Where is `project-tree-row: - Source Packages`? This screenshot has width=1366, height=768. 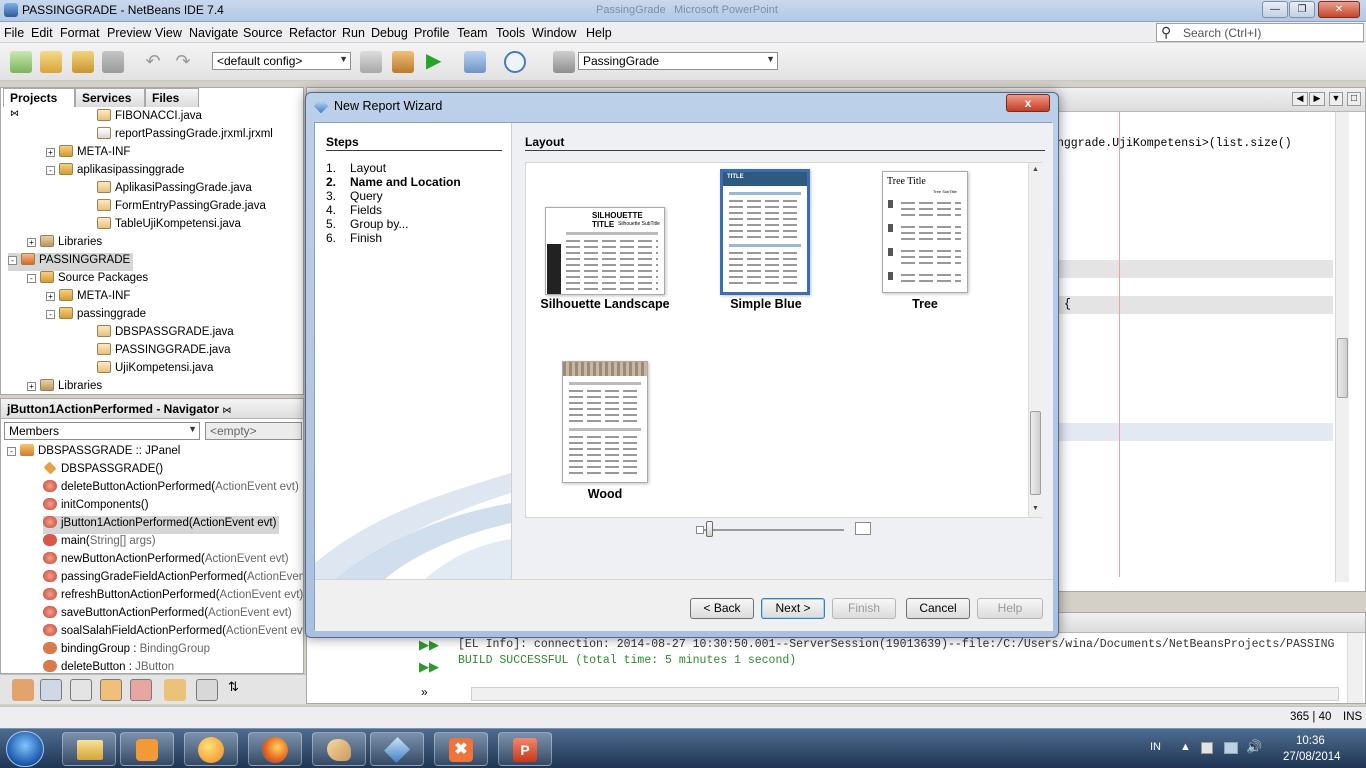 project-tree-row: - Source Packages is located at coordinates (87, 280).